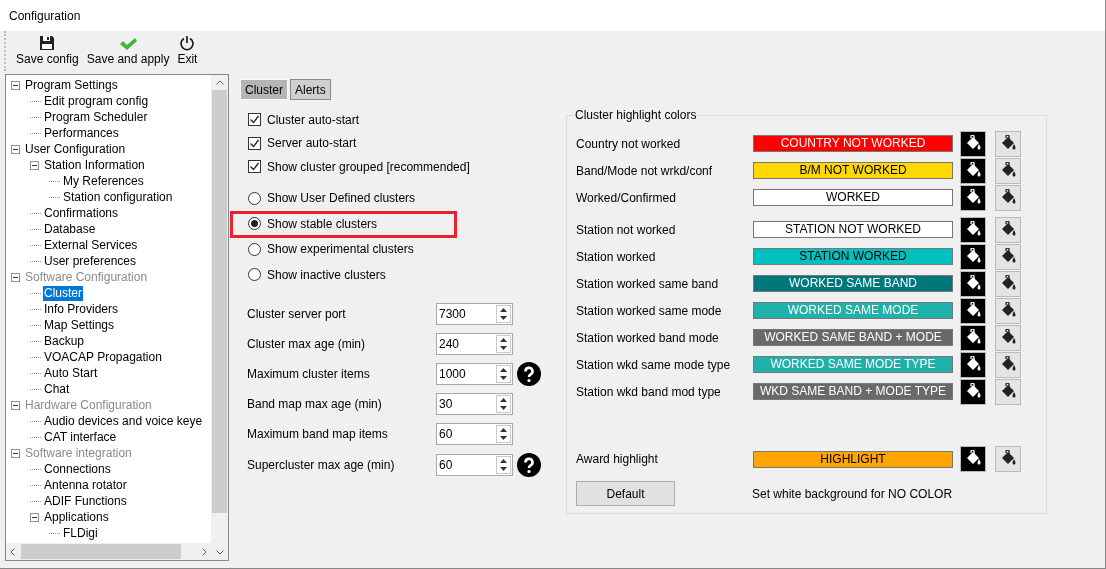 This screenshot has height=569, width=1106. What do you see at coordinates (128, 44) in the screenshot?
I see `checkmark-icon` at bounding box center [128, 44].